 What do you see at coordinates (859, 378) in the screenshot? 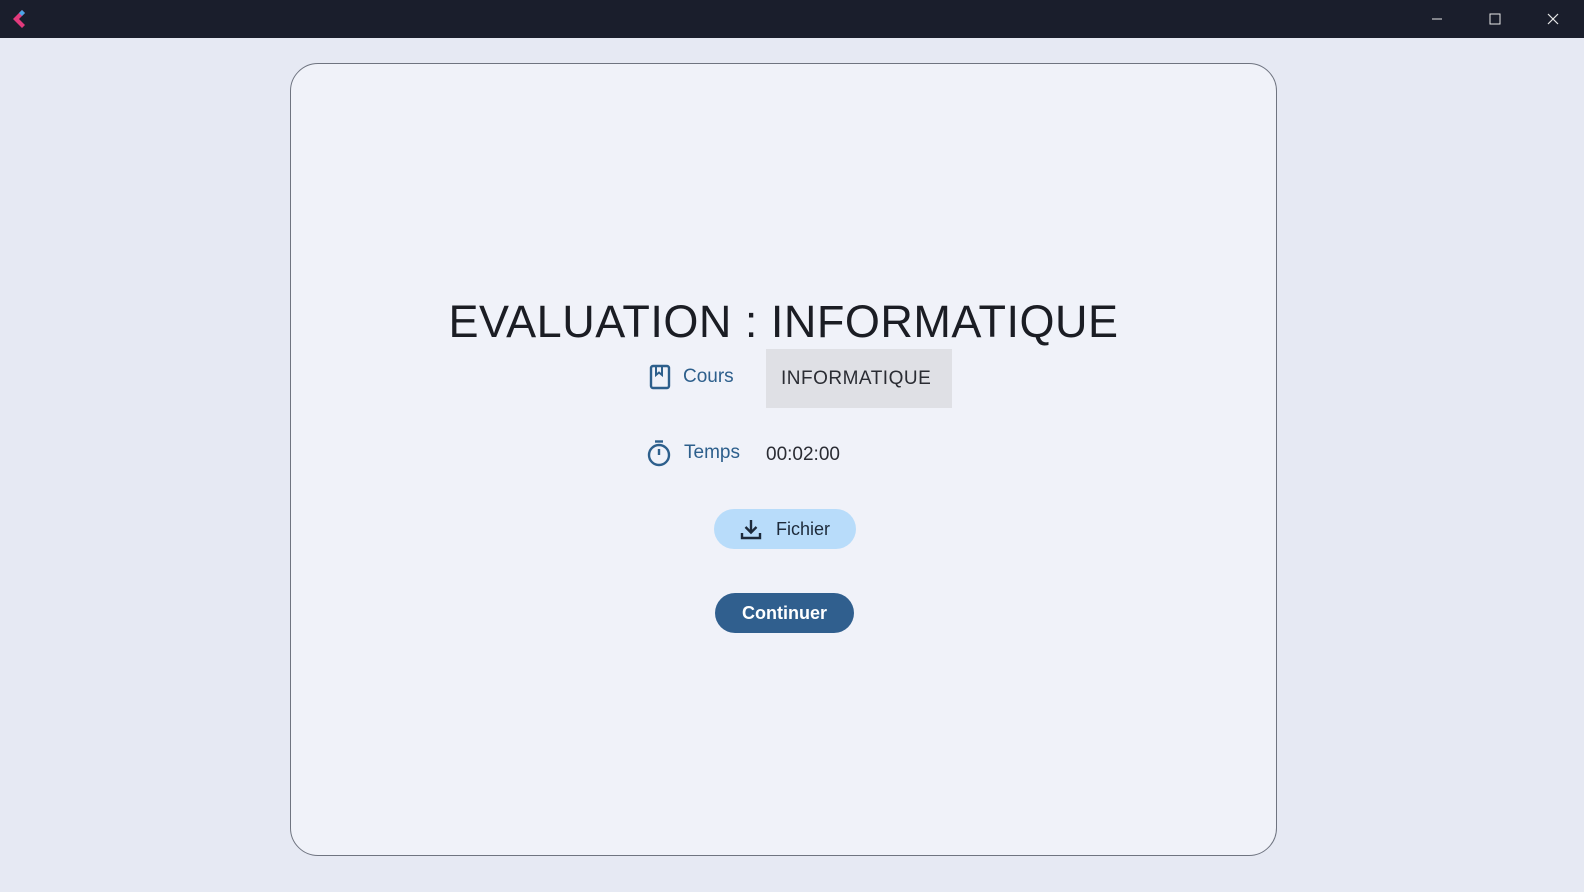
I see `cours-value: INFORMATIQUE` at bounding box center [859, 378].